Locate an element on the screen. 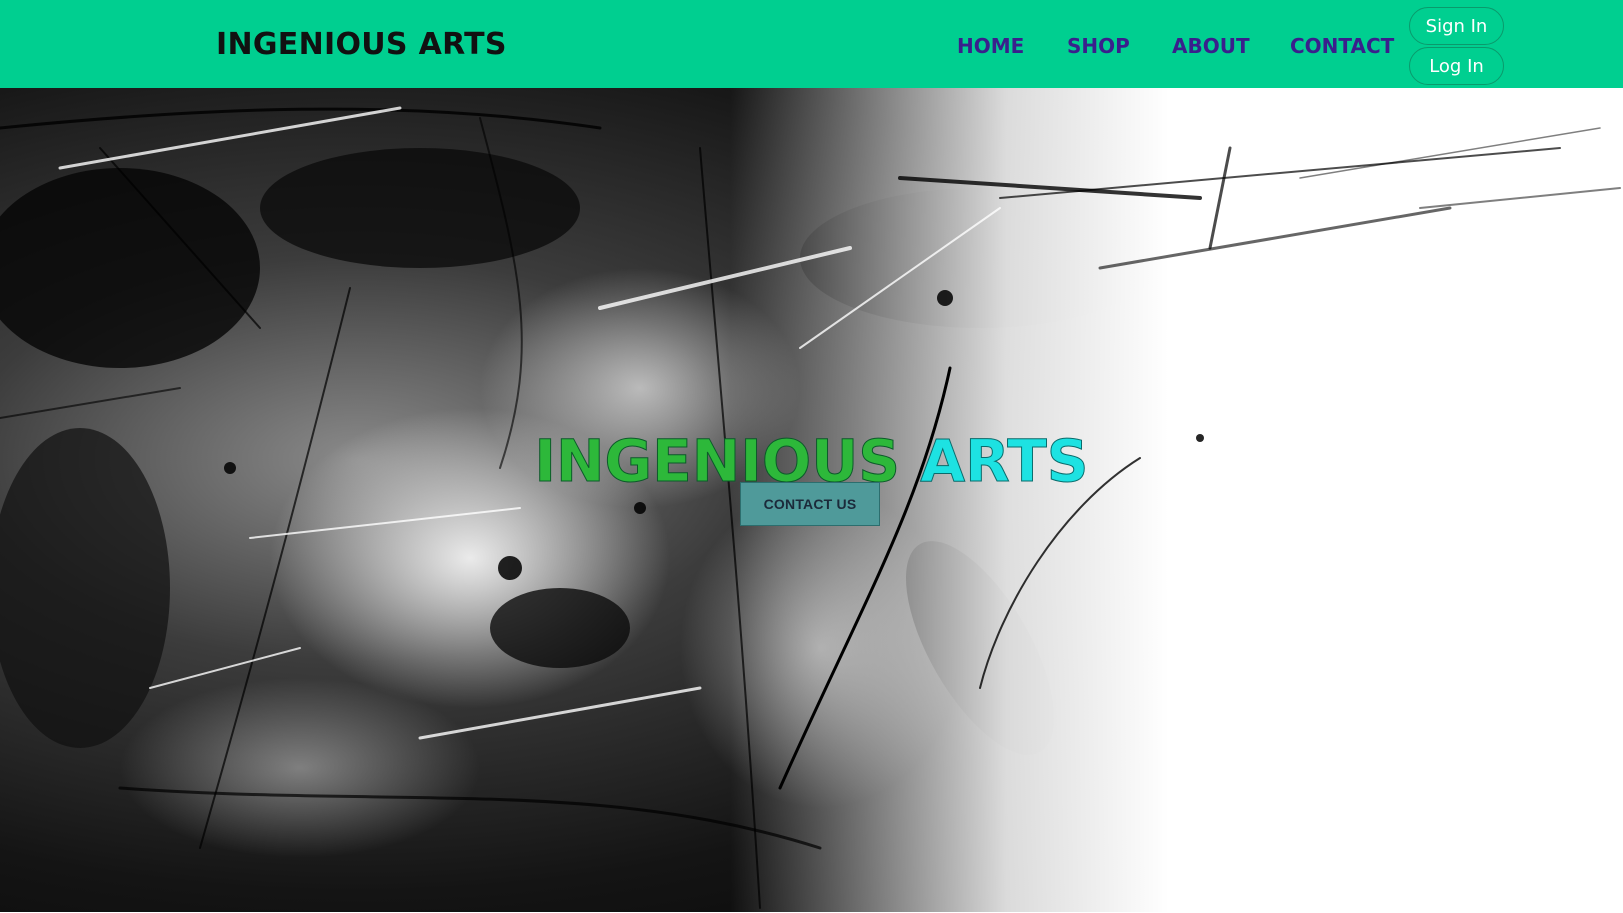 This screenshot has width=1623, height=913. nav-shop-link: SHOP is located at coordinates (1098, 46).